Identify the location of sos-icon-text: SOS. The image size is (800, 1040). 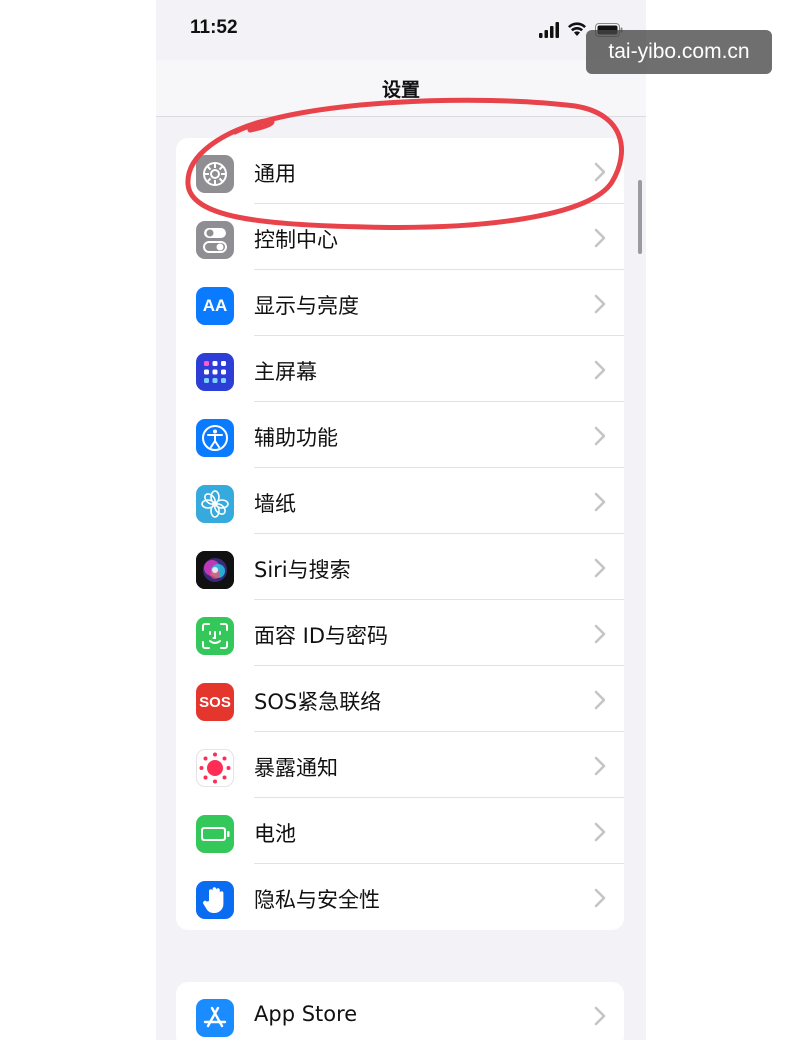
(215, 702).